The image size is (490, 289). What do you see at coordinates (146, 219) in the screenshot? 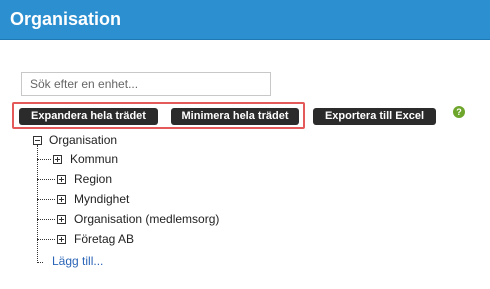
I see `tree-node-organisation-medlemsorg: Organisation (medlemsorg)` at bounding box center [146, 219].